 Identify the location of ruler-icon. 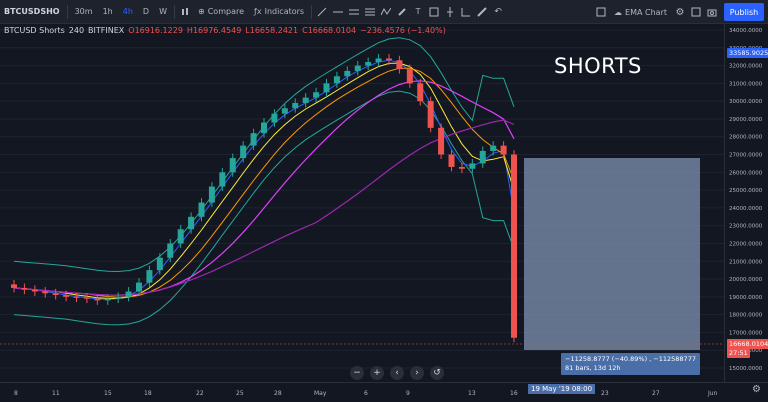
(482, 12).